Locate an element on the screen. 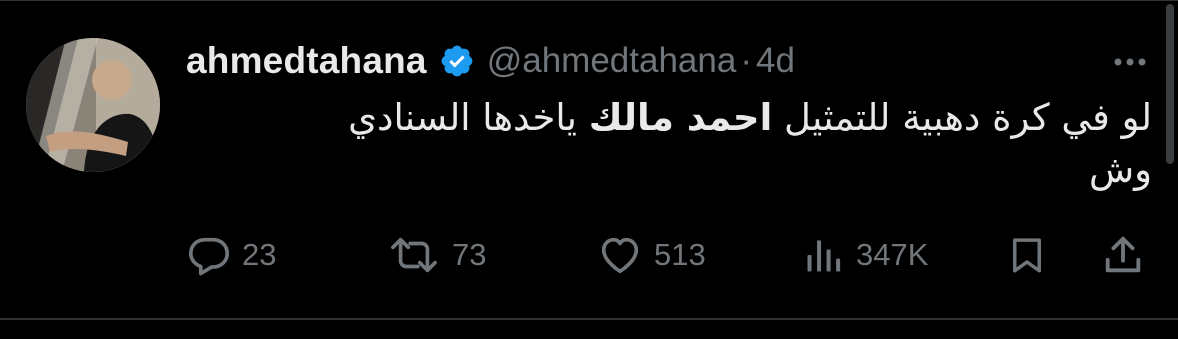 The image size is (1178, 339). tweet-timestamp: 4d is located at coordinates (775, 61).